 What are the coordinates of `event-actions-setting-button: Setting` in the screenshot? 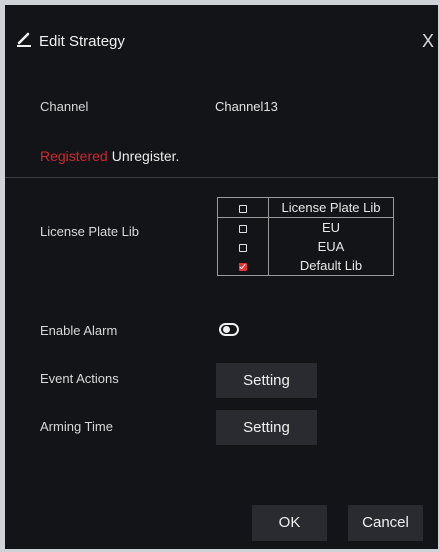 It's located at (266, 380).